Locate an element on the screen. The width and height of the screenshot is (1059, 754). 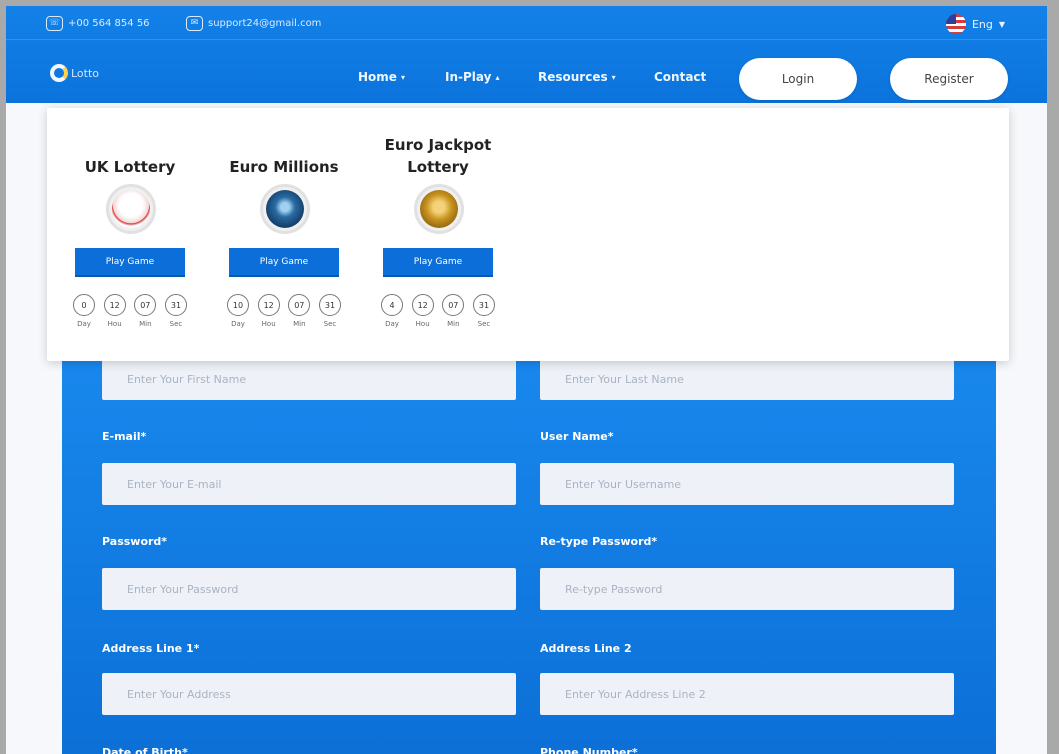
chevron-down-icon: ▼ is located at coordinates (1001, 24).